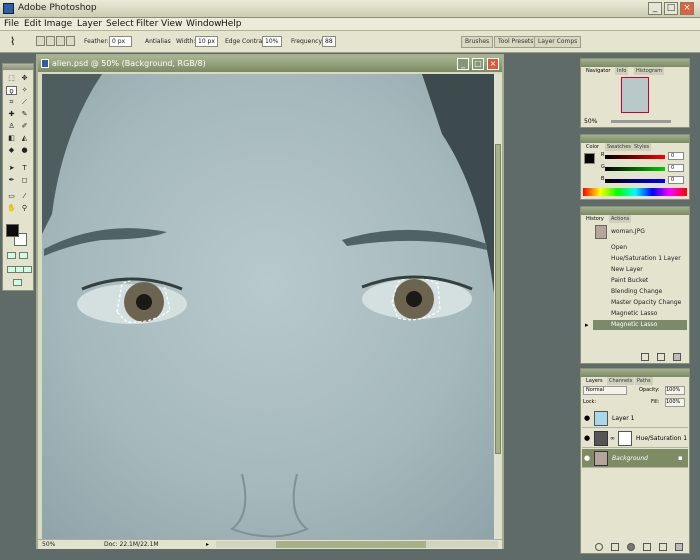  I want to click on menu-file: File, so click(11, 24).